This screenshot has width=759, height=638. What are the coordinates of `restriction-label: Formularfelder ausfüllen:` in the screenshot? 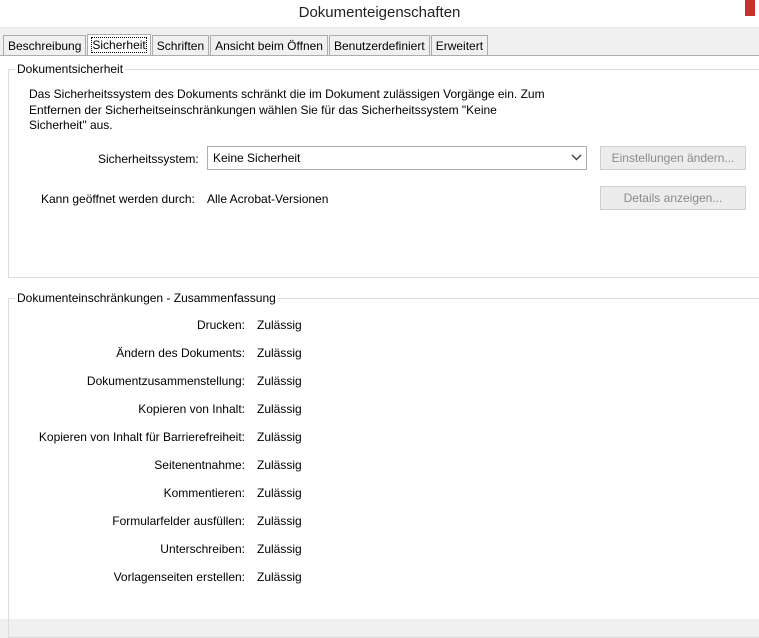 It's located at (178, 521).